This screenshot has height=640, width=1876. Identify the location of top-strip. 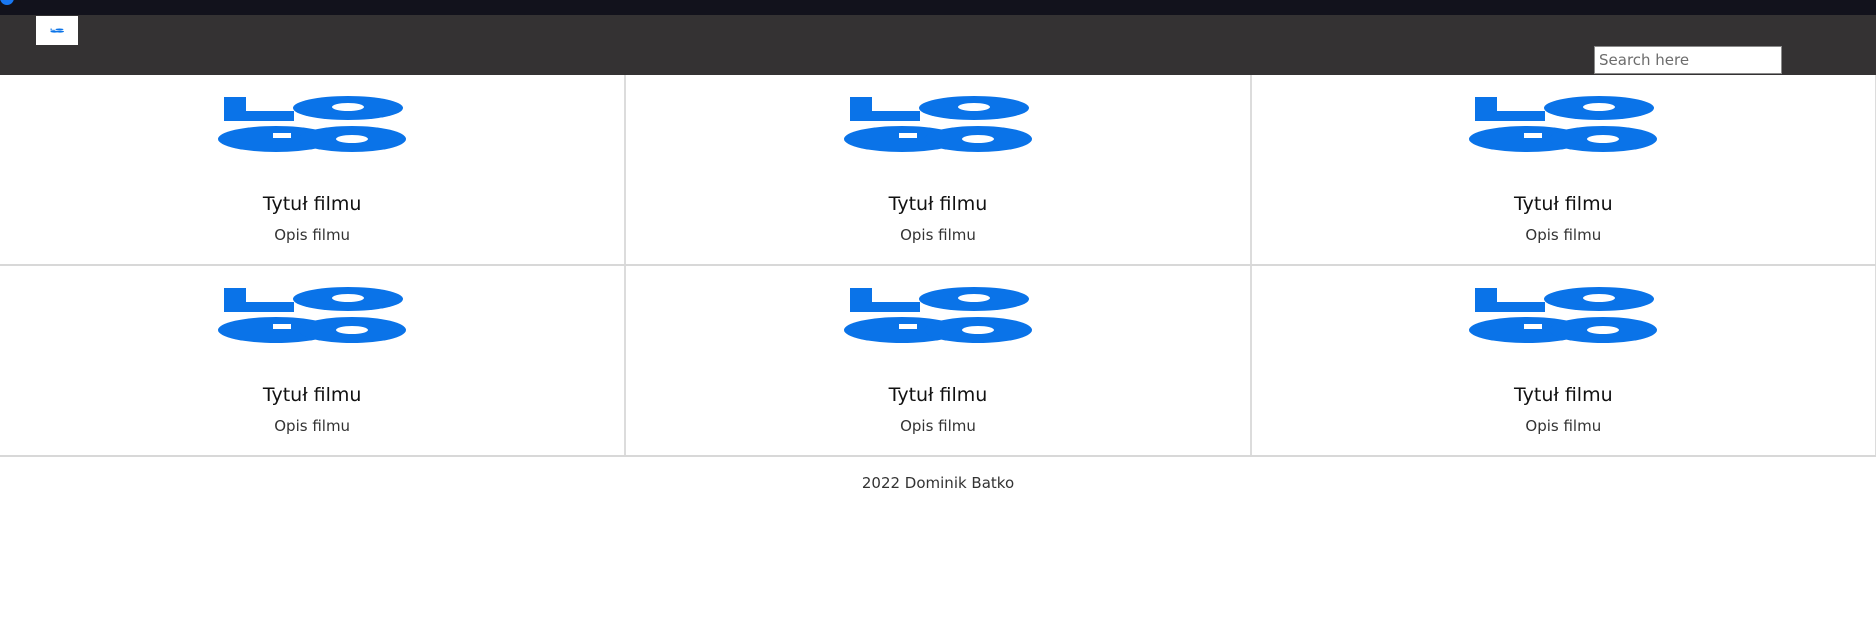
(938, 7).